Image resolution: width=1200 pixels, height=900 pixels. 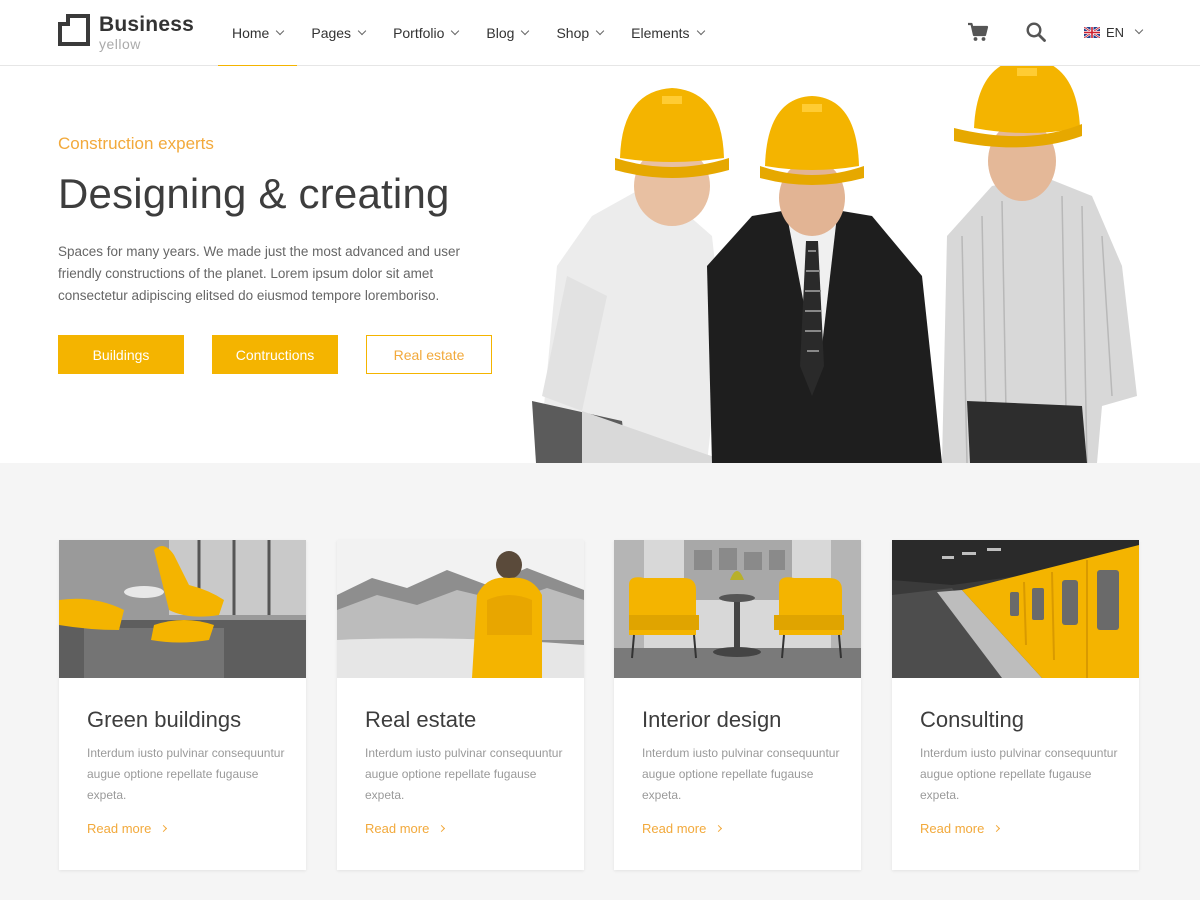 I want to click on hero-title: Designing & creating, so click(x=254, y=193).